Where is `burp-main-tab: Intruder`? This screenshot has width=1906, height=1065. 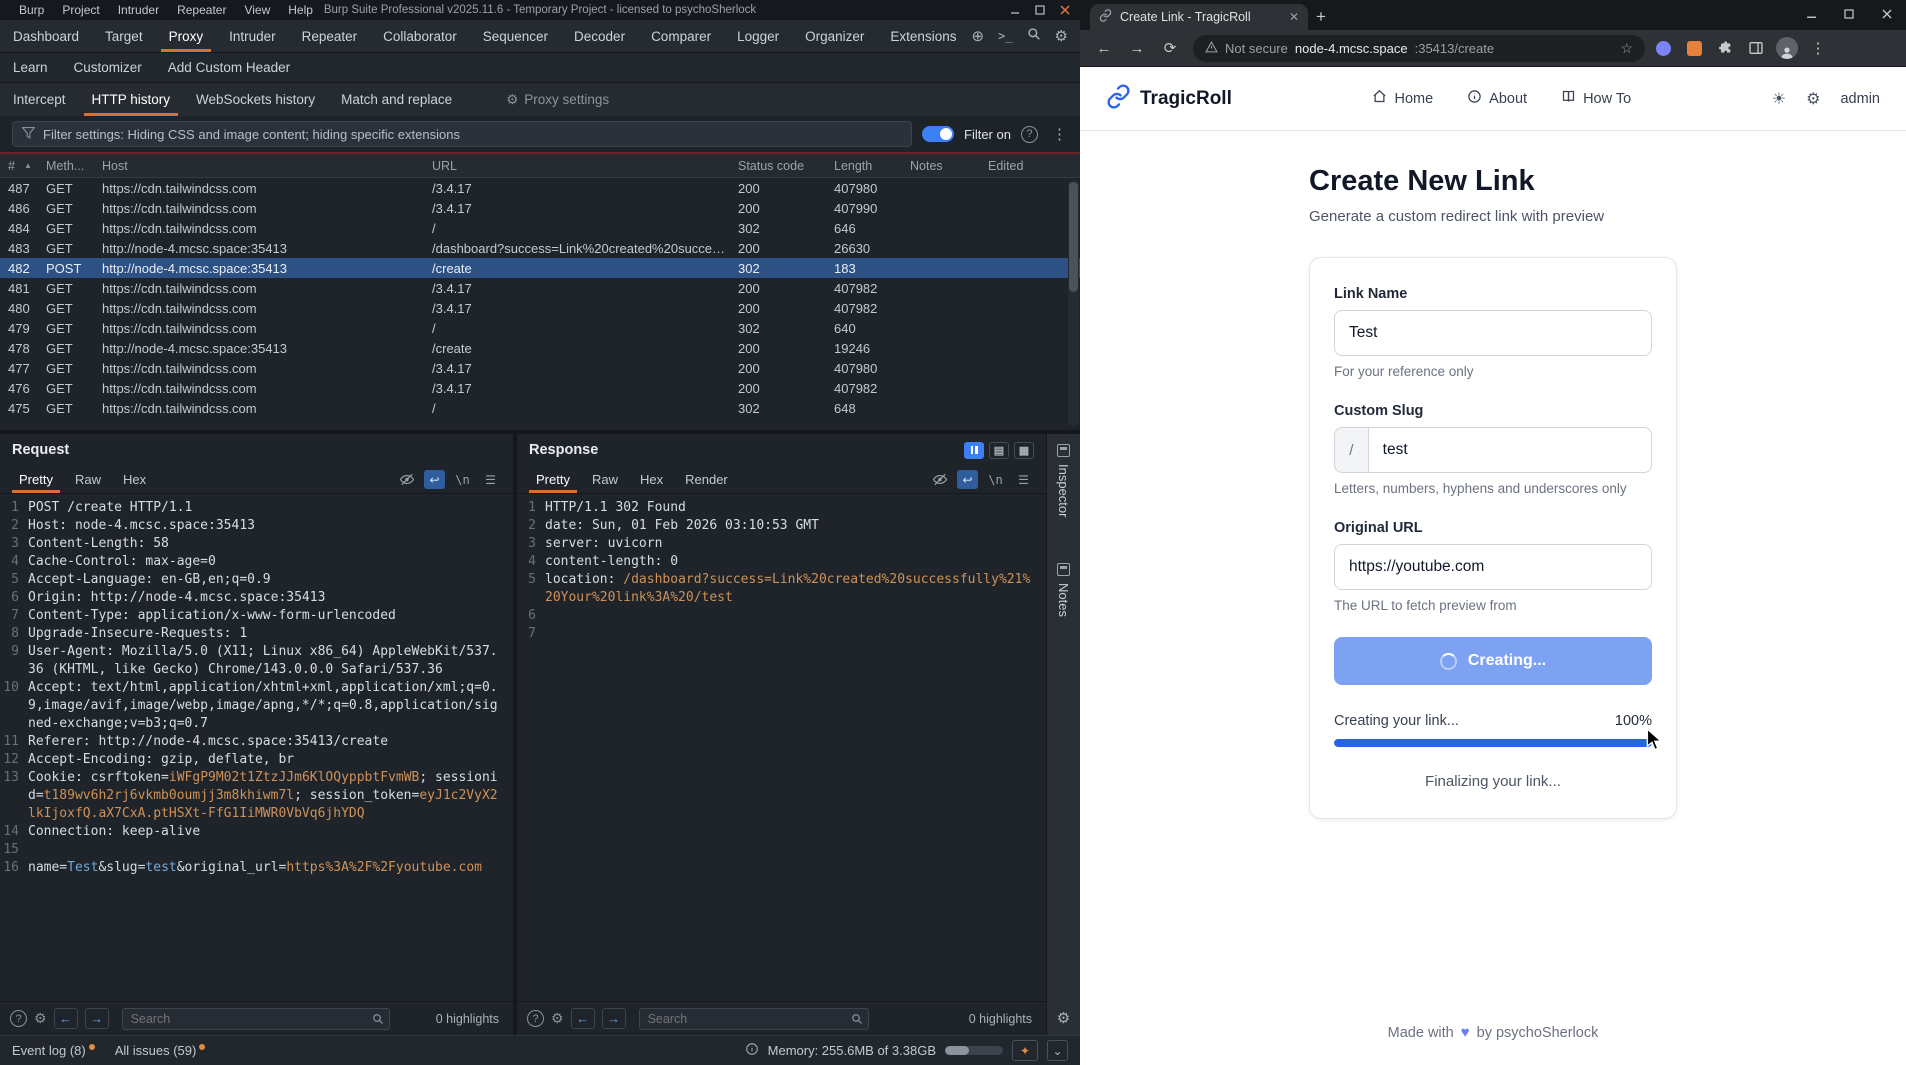
burp-main-tab: Intruder is located at coordinates (252, 36).